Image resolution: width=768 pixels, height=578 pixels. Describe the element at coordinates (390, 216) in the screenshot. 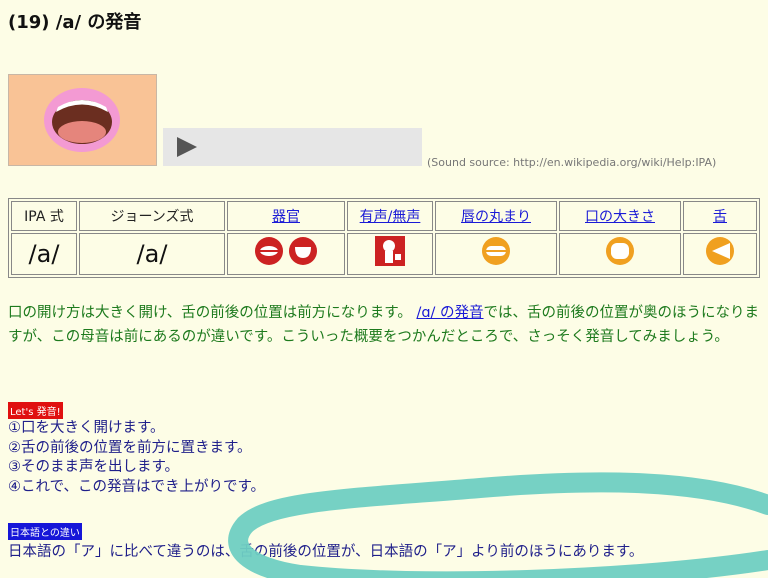

I see `header-voicing-link: 有声/無声` at that location.